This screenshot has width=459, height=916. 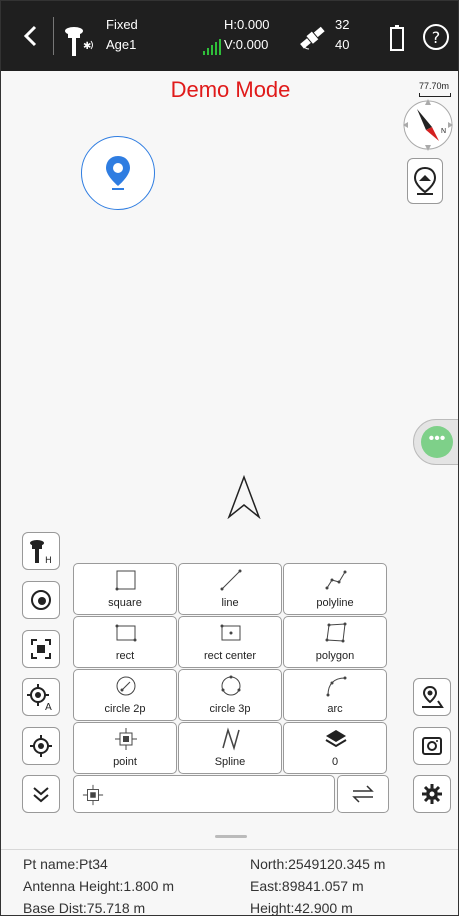 What do you see at coordinates (125, 580) in the screenshot?
I see `square-icon` at bounding box center [125, 580].